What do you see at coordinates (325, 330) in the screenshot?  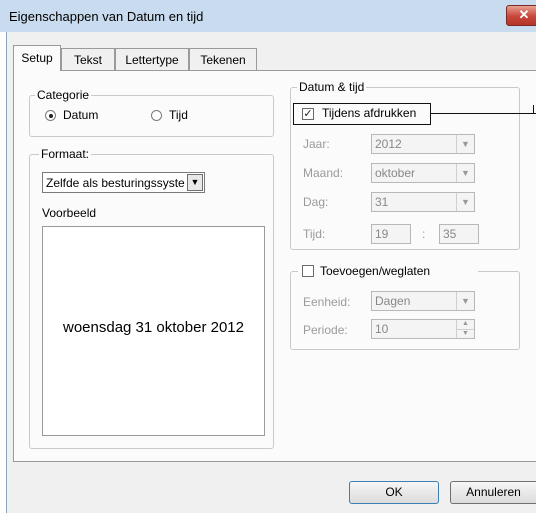 I see `periode-label: Periode:` at bounding box center [325, 330].